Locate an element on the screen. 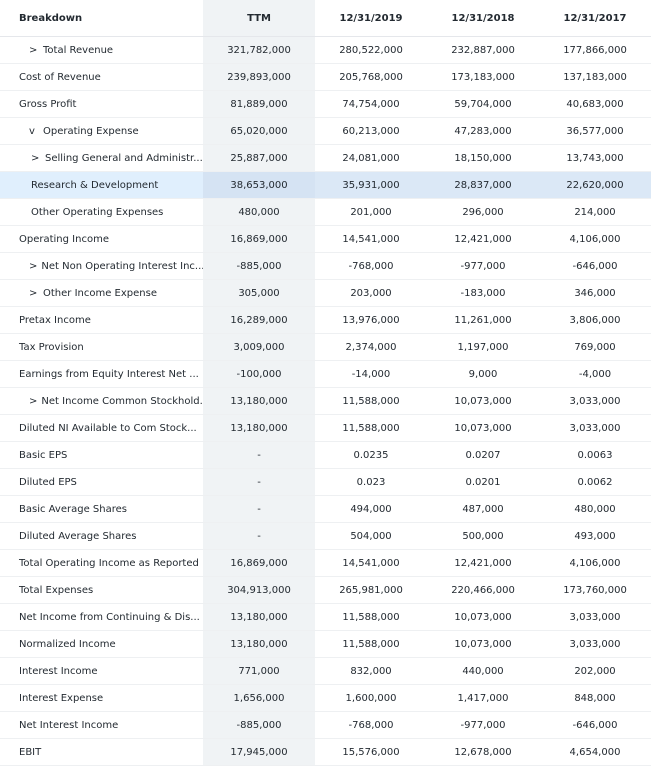 The image size is (651, 766). row-label-cell: Total Operating Income as Reported is located at coordinates (101, 563).